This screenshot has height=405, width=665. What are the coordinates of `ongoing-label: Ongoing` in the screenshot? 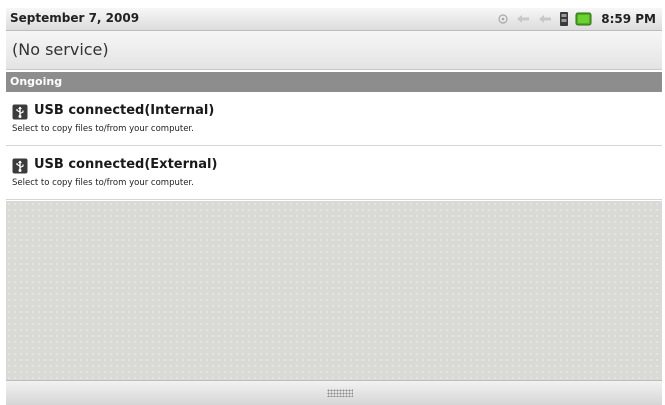 It's located at (36, 81).